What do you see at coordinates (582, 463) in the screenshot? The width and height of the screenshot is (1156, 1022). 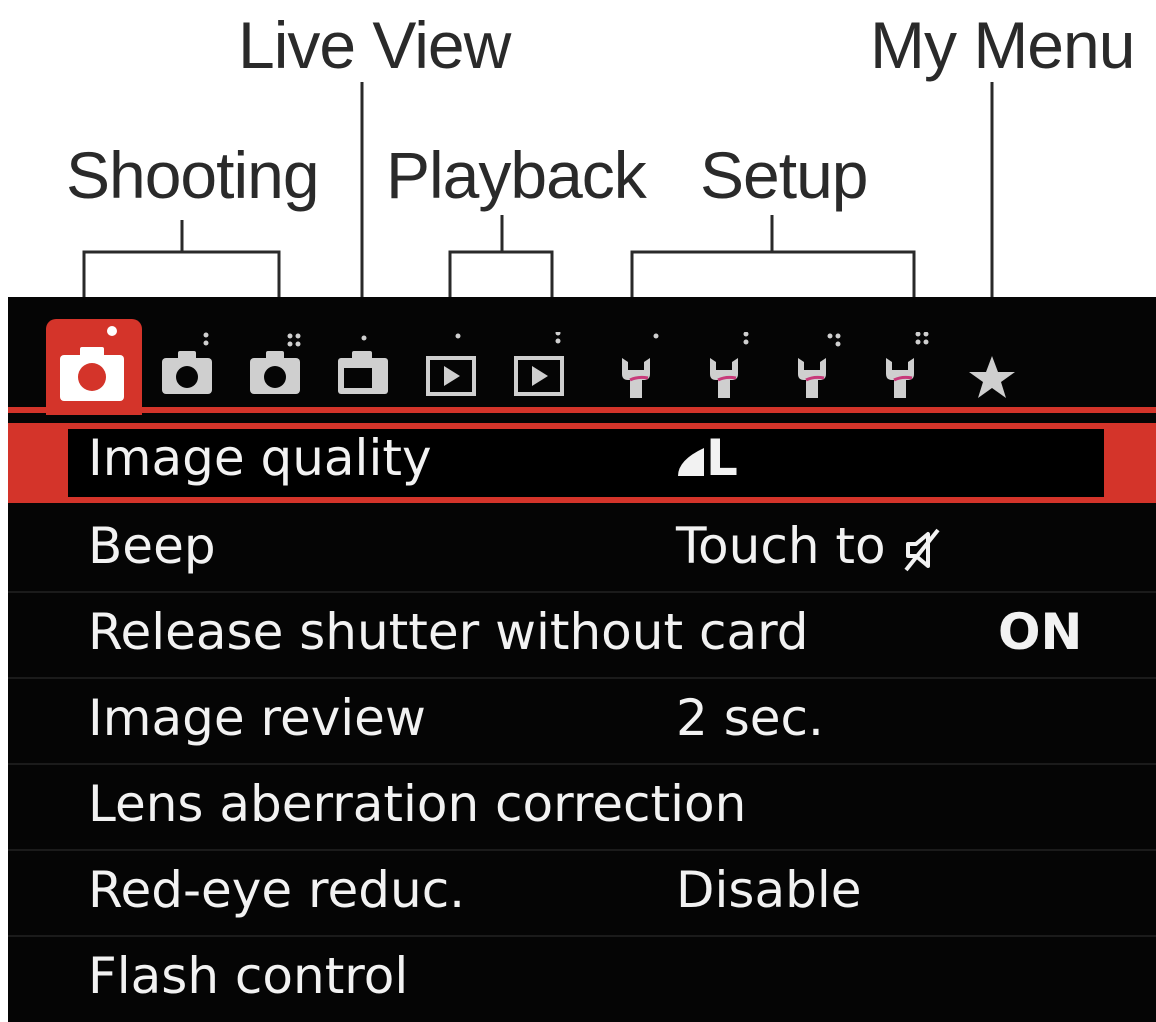 I see `menu-item-image-quality: Image quality L` at bounding box center [582, 463].